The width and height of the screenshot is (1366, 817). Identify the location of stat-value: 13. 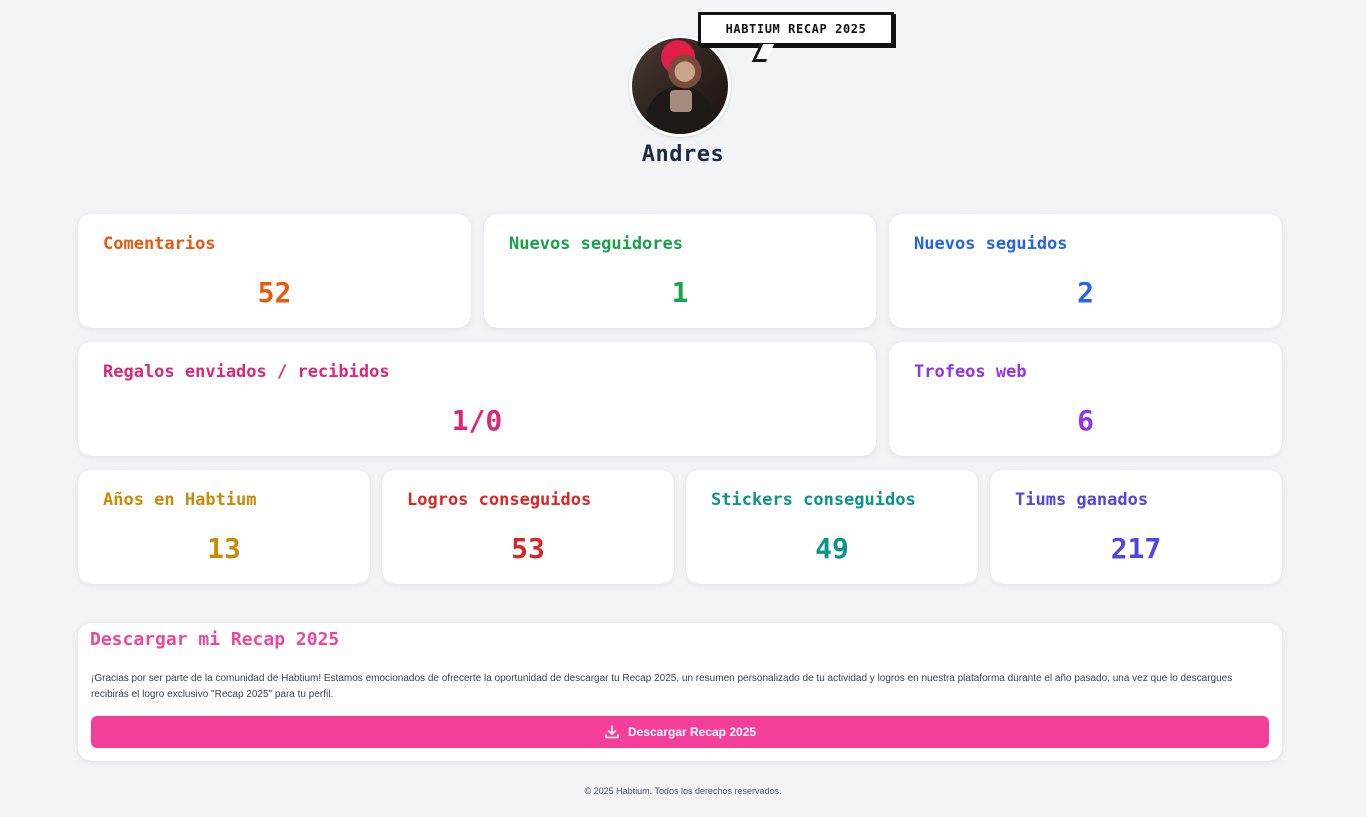
(224, 548).